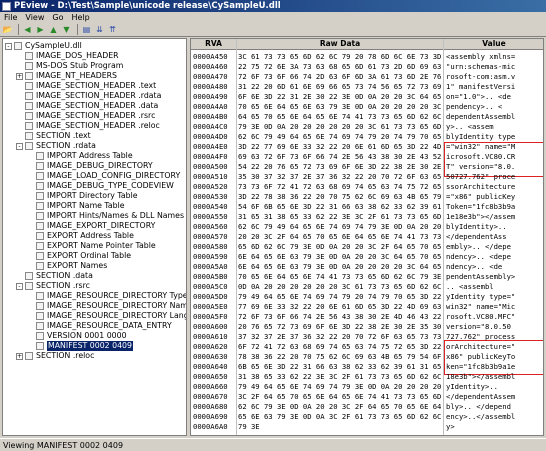 This screenshot has height=451, width=546. Describe the element at coordinates (77, 55) in the screenshot. I see `tree-item-label: IMAGE_DOS_HEADER` at that location.